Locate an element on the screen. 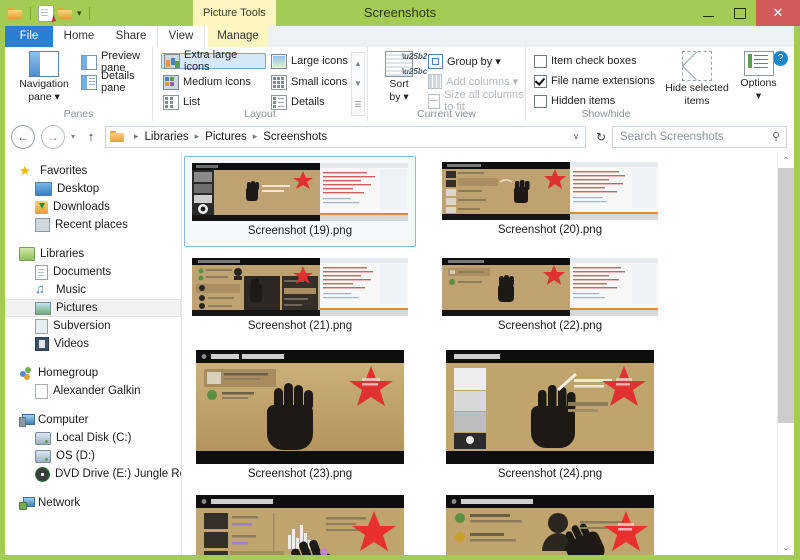  file-item: Screenshot (19).png is located at coordinates (300, 201).